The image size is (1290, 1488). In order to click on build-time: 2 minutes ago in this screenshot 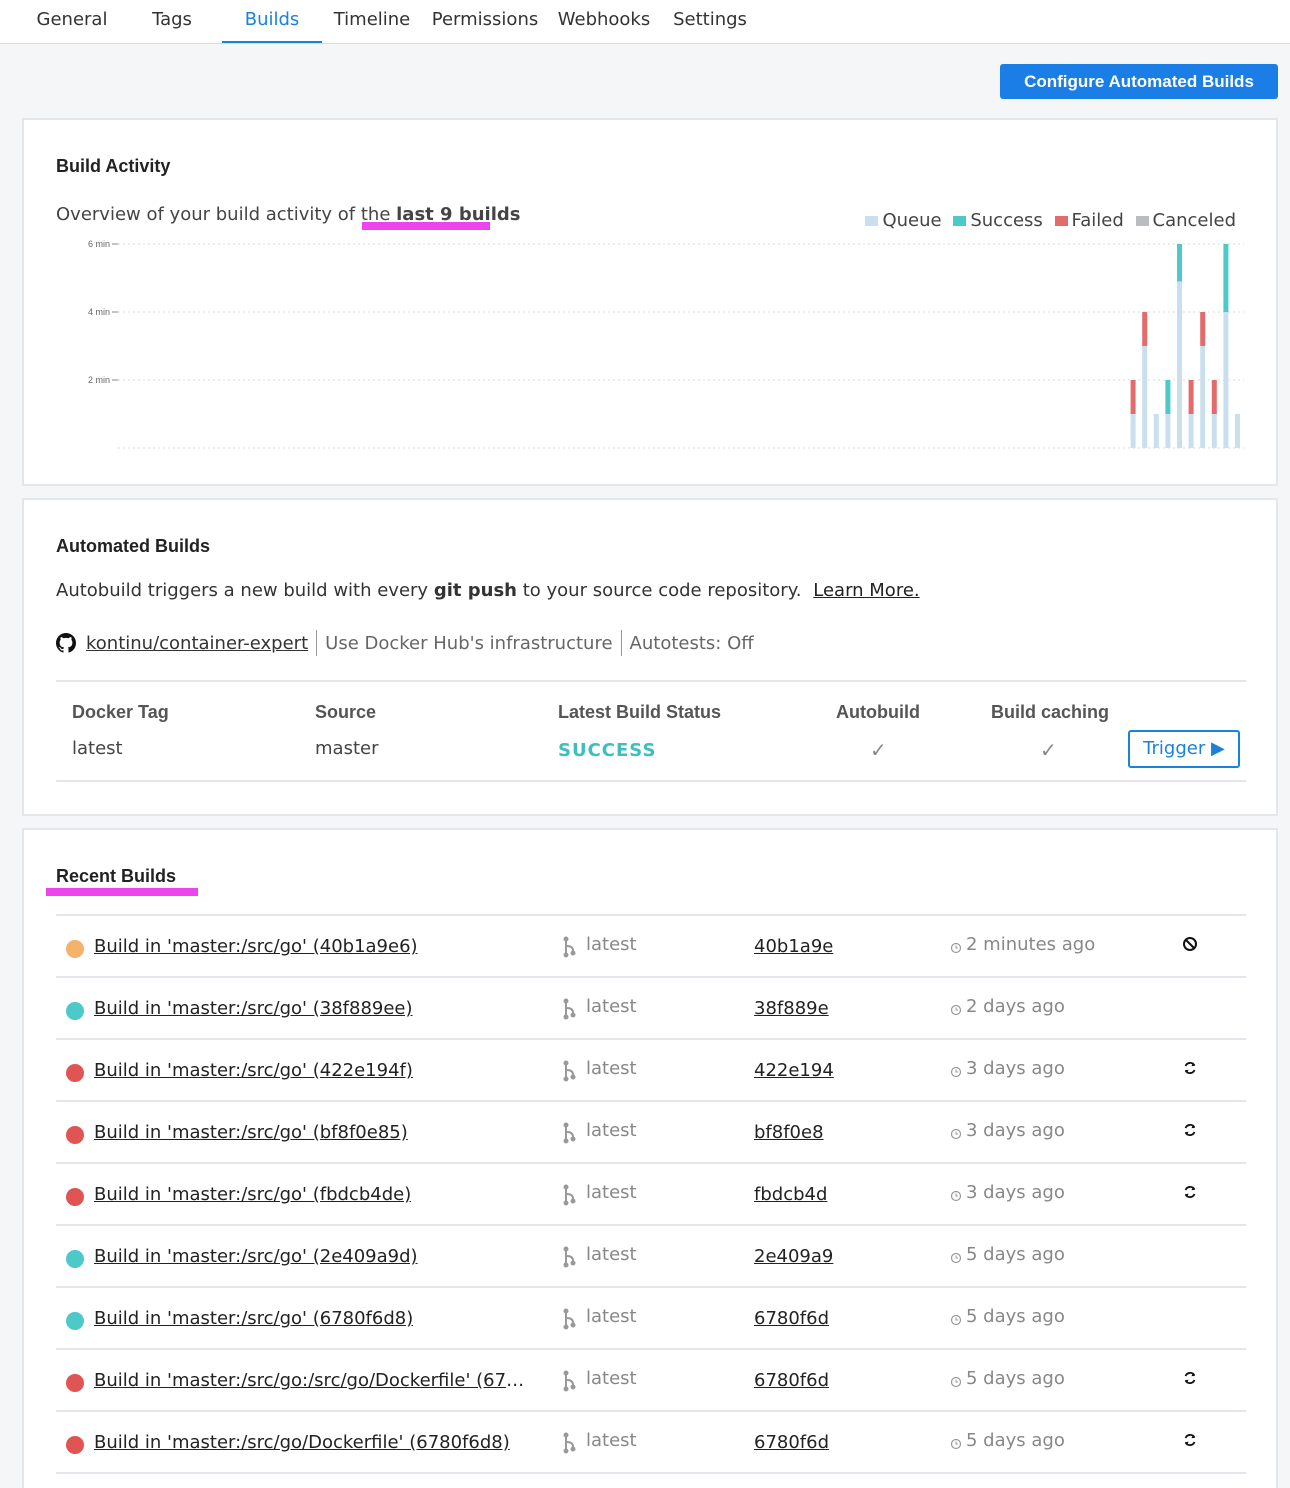, I will do `click(1031, 944)`.